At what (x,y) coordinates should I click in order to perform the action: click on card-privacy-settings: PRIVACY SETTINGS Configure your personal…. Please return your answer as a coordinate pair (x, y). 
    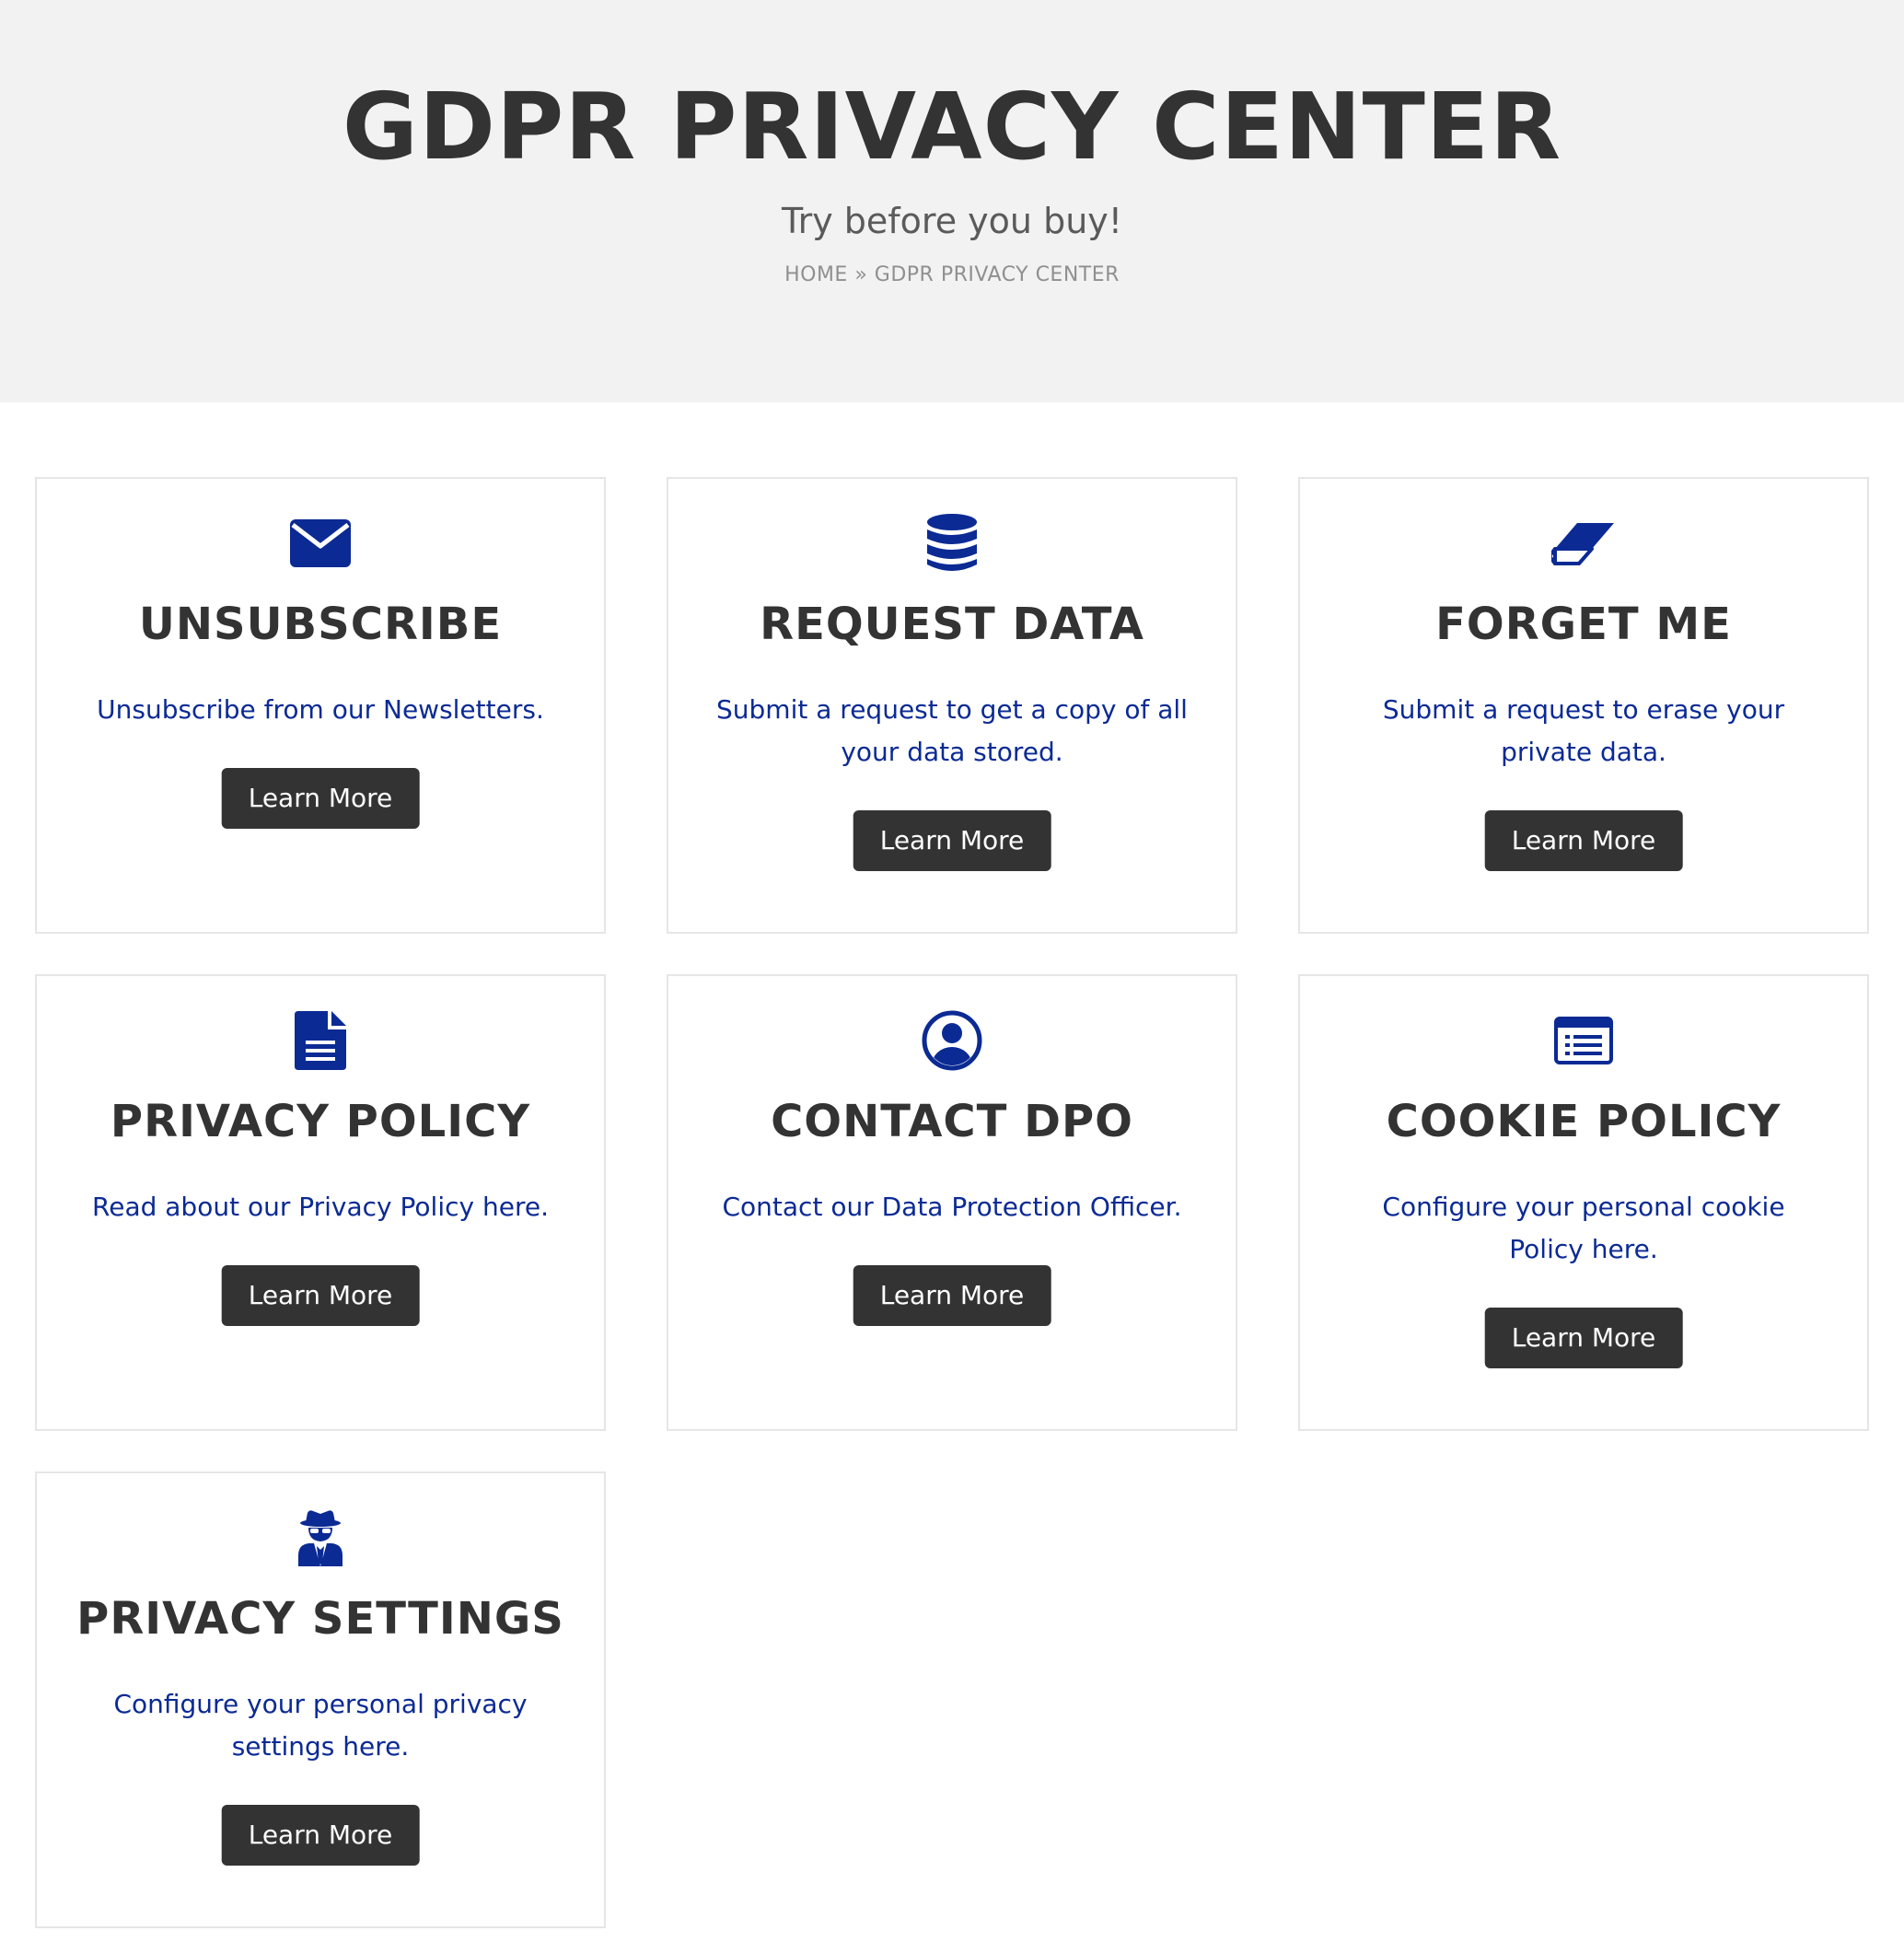
    Looking at the image, I should click on (320, 1699).